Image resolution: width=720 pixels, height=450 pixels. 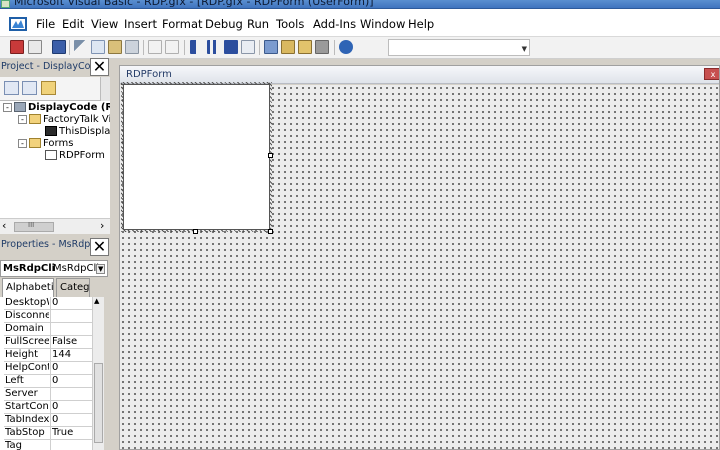 I want to click on property-row: DesktopW0, so click(x=48, y=303).